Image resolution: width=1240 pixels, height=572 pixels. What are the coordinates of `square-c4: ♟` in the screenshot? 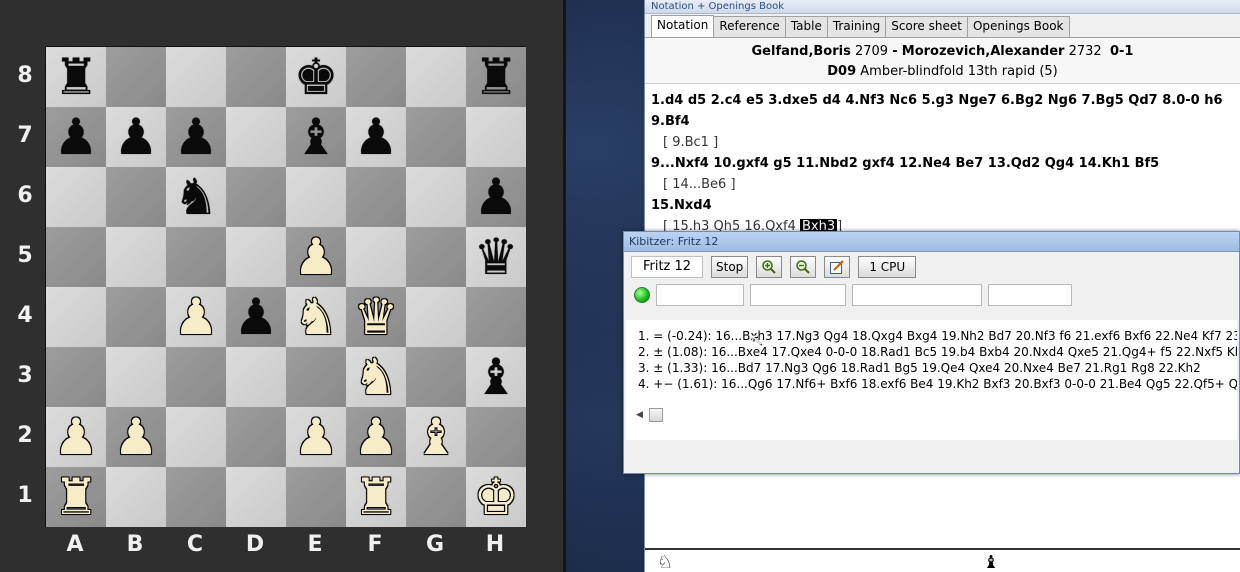 It's located at (196, 317).